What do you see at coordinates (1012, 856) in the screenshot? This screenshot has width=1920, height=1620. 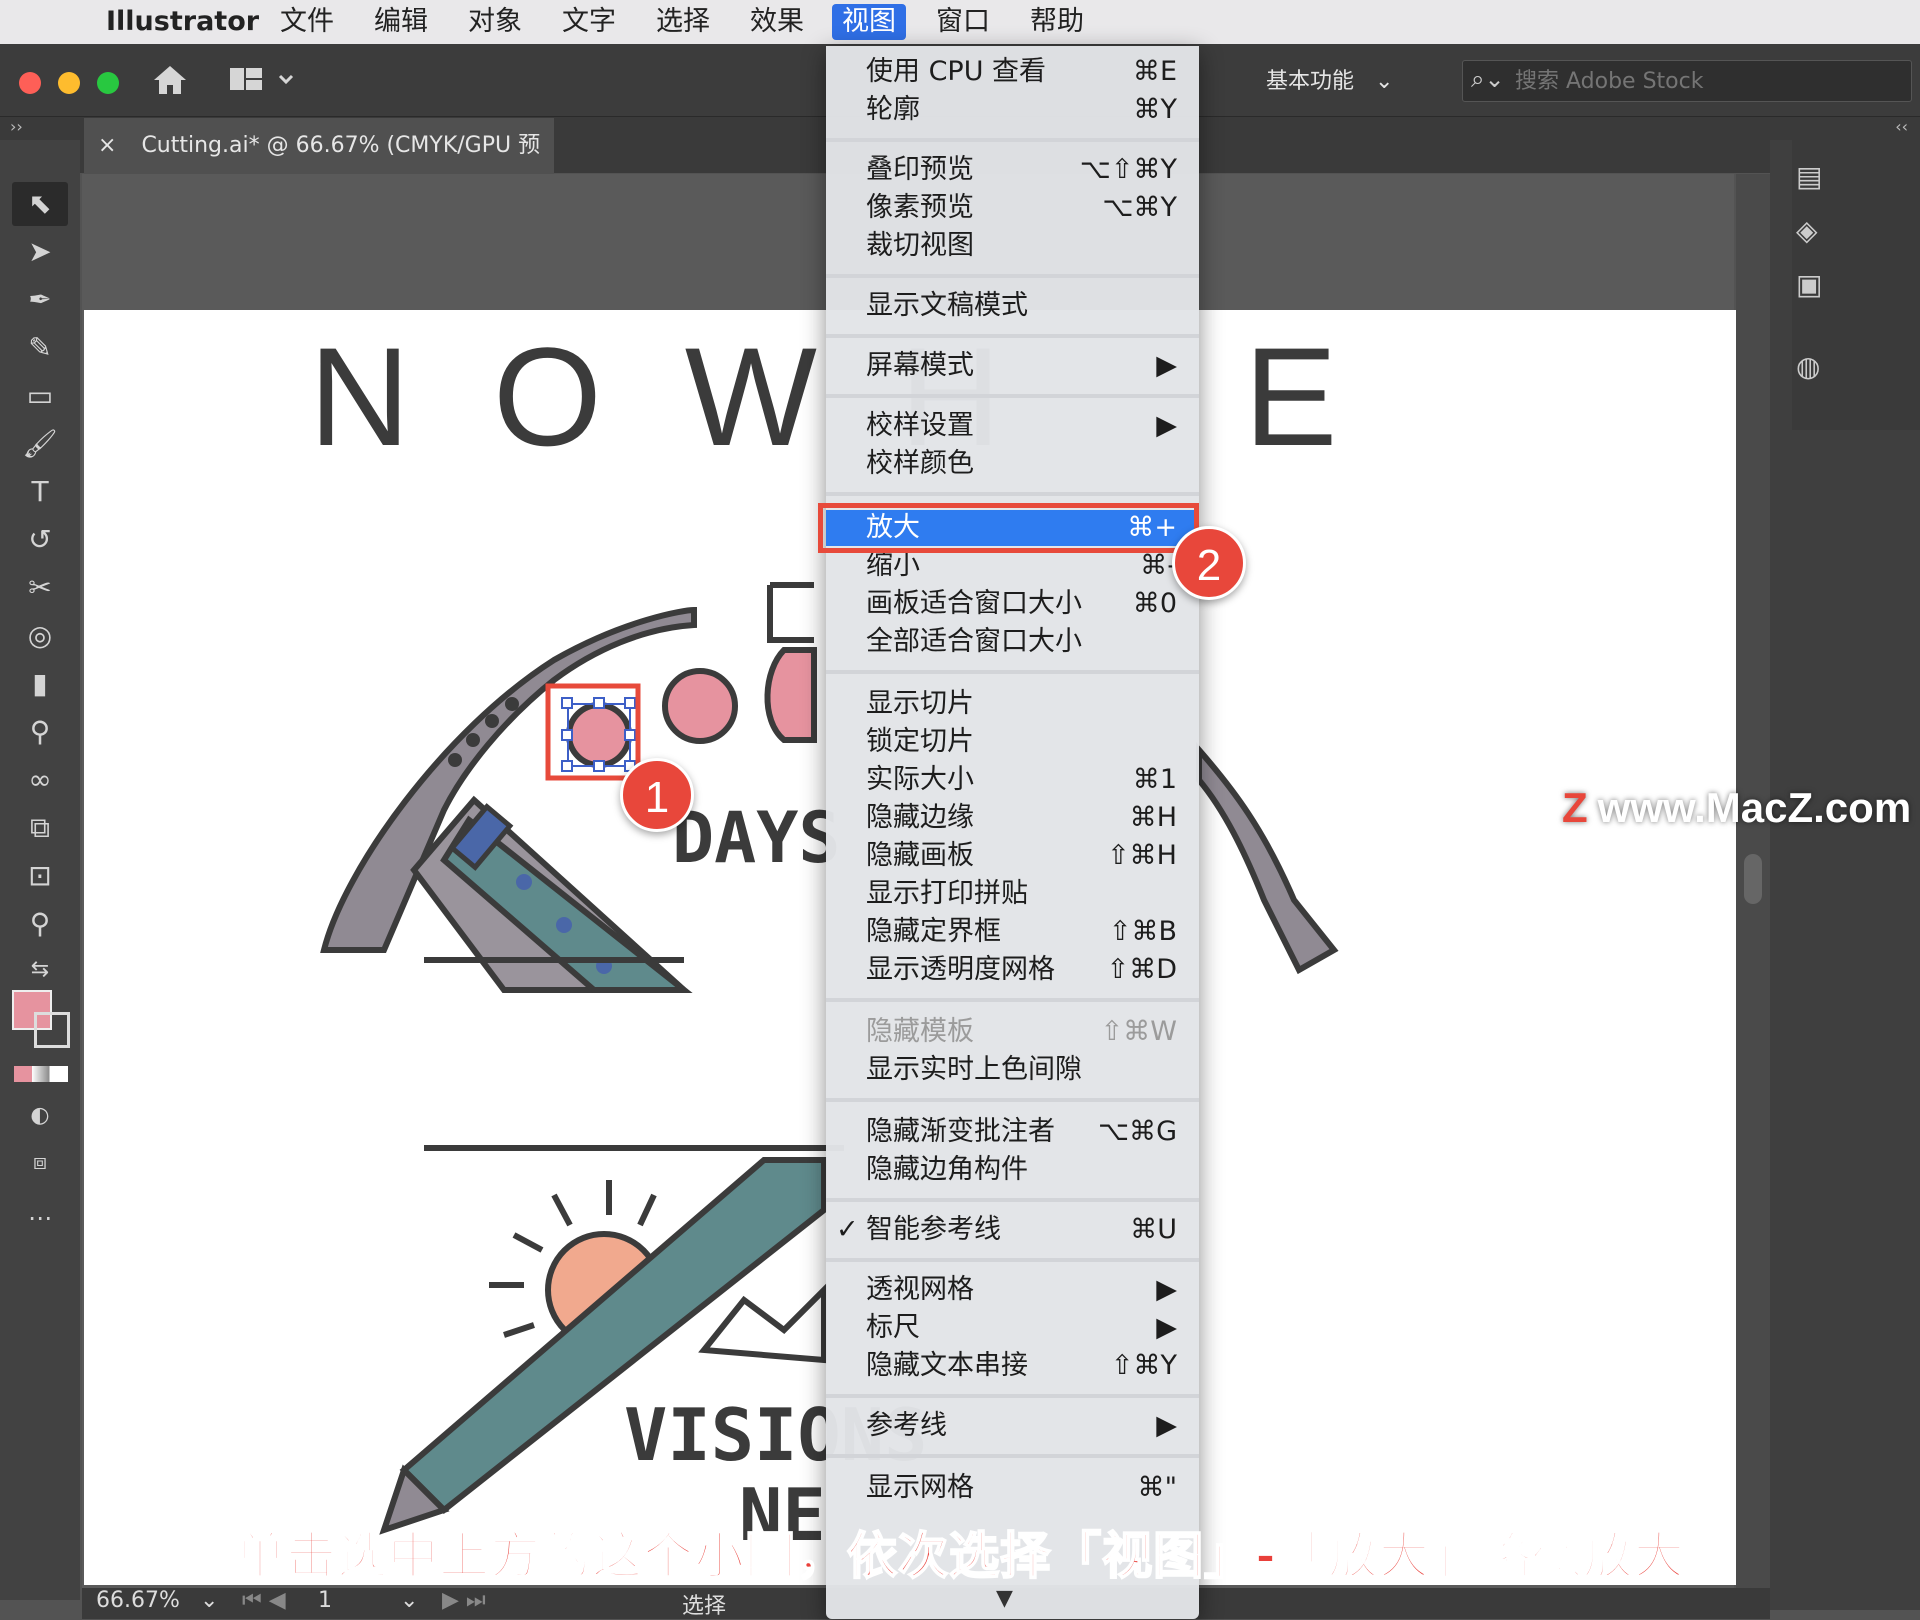 I see `menu-item-hide-artboards: 隐藏画板 ⇧⌘H` at bounding box center [1012, 856].